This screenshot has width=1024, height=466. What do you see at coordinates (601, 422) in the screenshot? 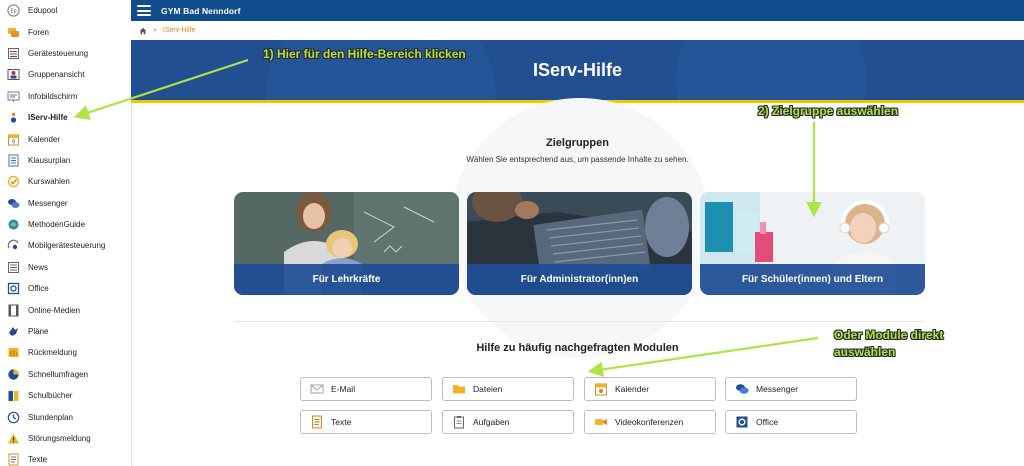
I see `video-conference-icon` at bounding box center [601, 422].